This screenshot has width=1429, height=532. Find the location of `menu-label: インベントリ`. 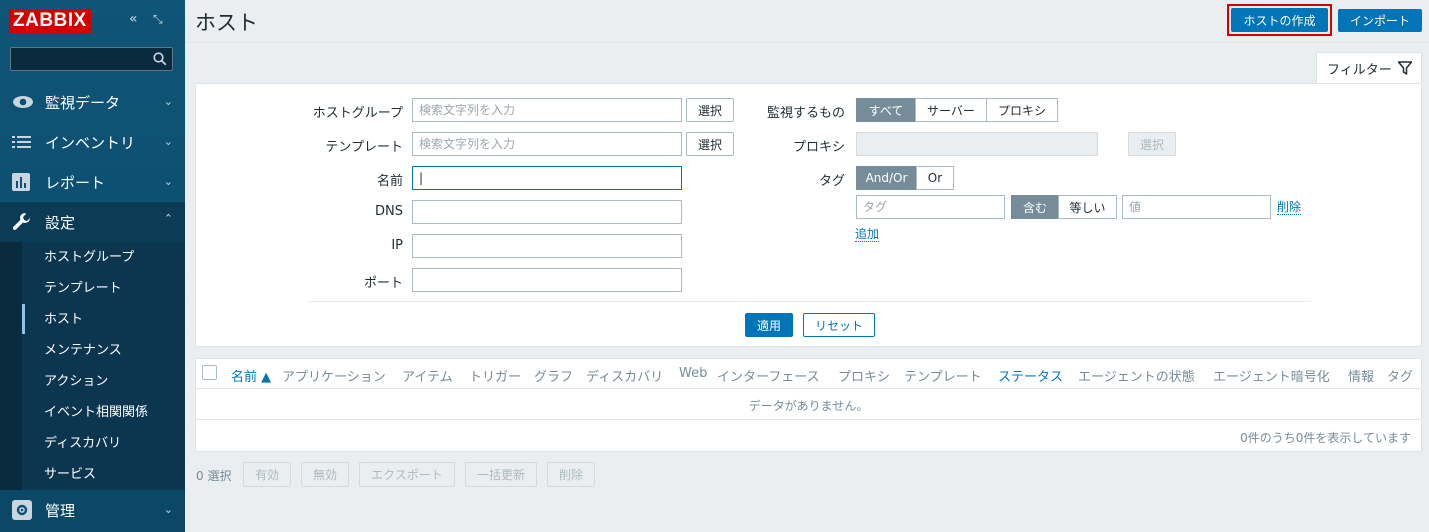

menu-label: インベントリ is located at coordinates (90, 142).